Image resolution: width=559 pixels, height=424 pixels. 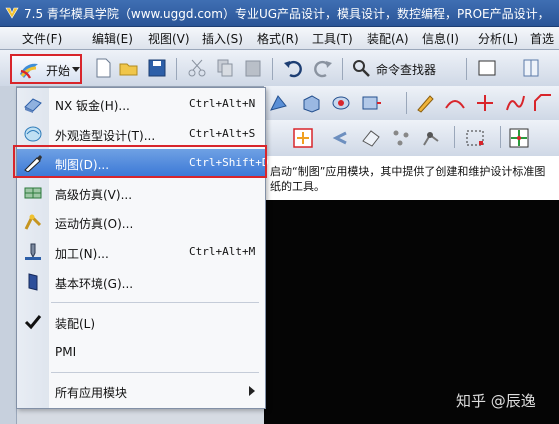 What do you see at coordinates (222, 251) in the screenshot?
I see `menu-item-shortcut: Ctrl+Alt+M` at bounding box center [222, 251].